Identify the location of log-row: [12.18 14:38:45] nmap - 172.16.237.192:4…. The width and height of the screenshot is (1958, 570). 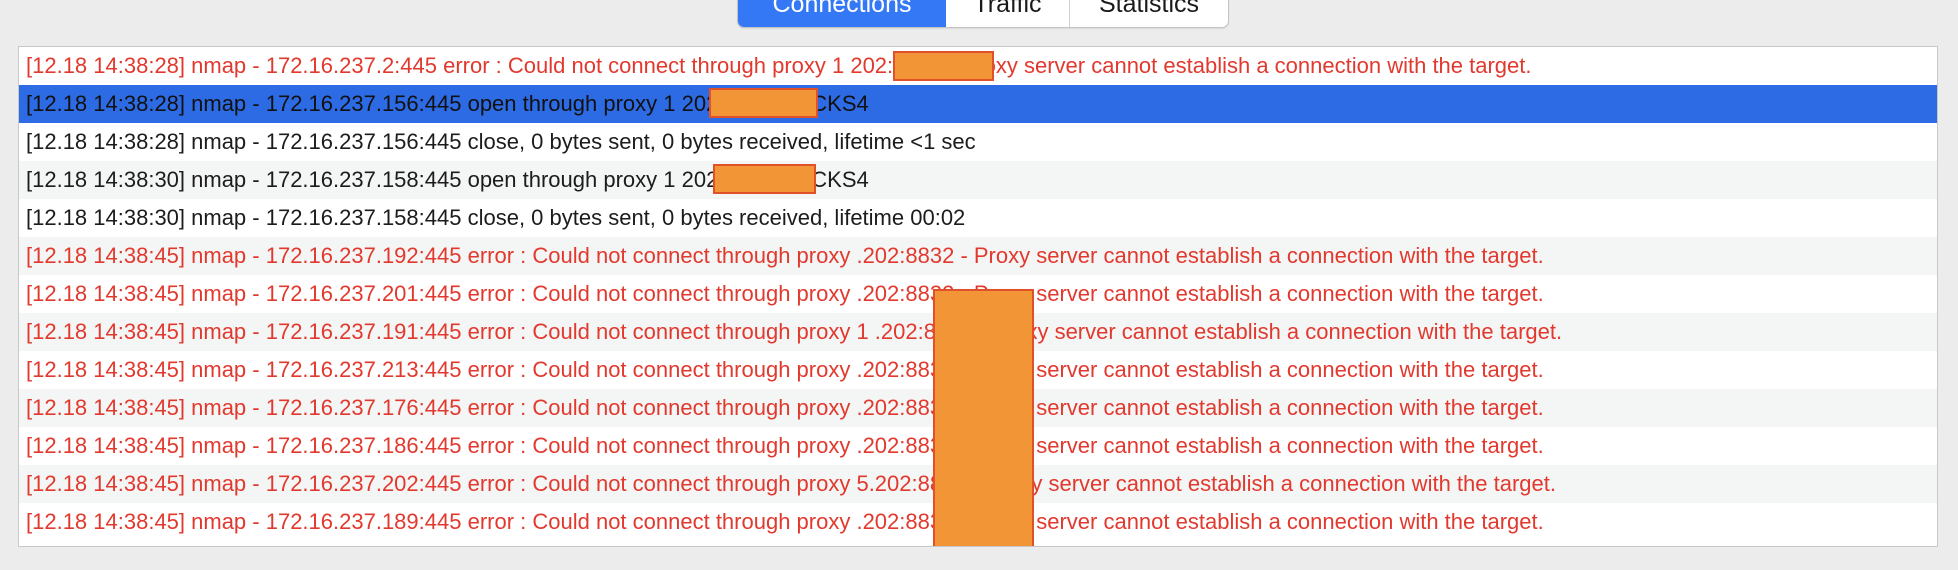
(978, 256).